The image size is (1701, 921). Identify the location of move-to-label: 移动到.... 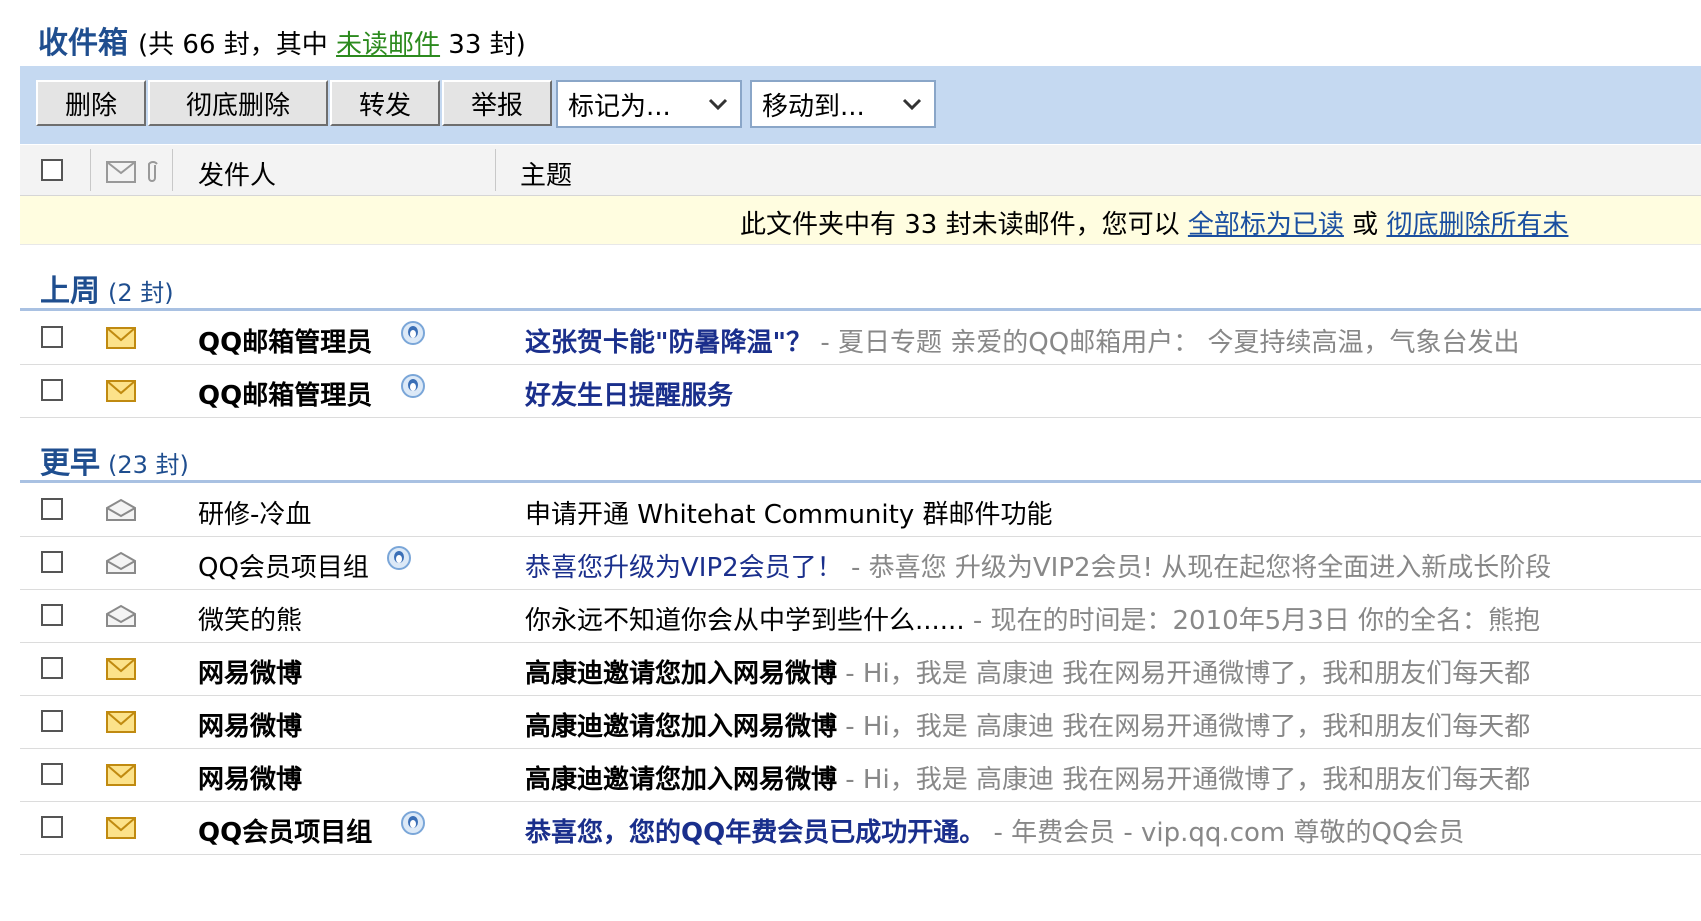
(813, 106).